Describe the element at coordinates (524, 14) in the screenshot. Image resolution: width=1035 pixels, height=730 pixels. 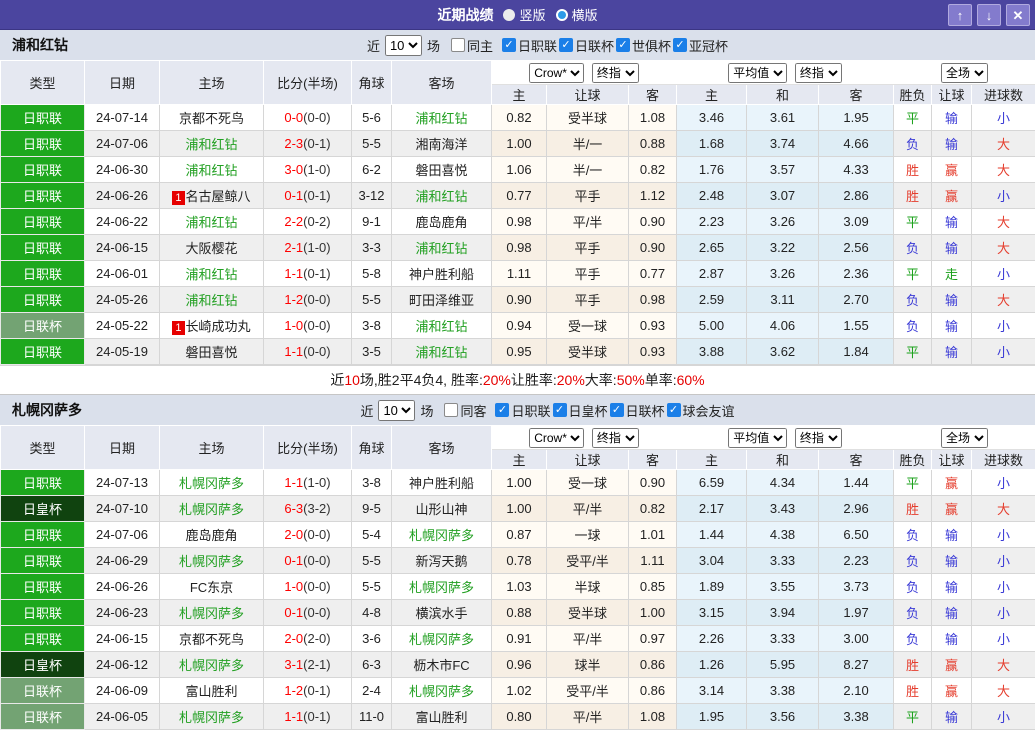
I see `layout-radio-vertical: 竖版` at that location.